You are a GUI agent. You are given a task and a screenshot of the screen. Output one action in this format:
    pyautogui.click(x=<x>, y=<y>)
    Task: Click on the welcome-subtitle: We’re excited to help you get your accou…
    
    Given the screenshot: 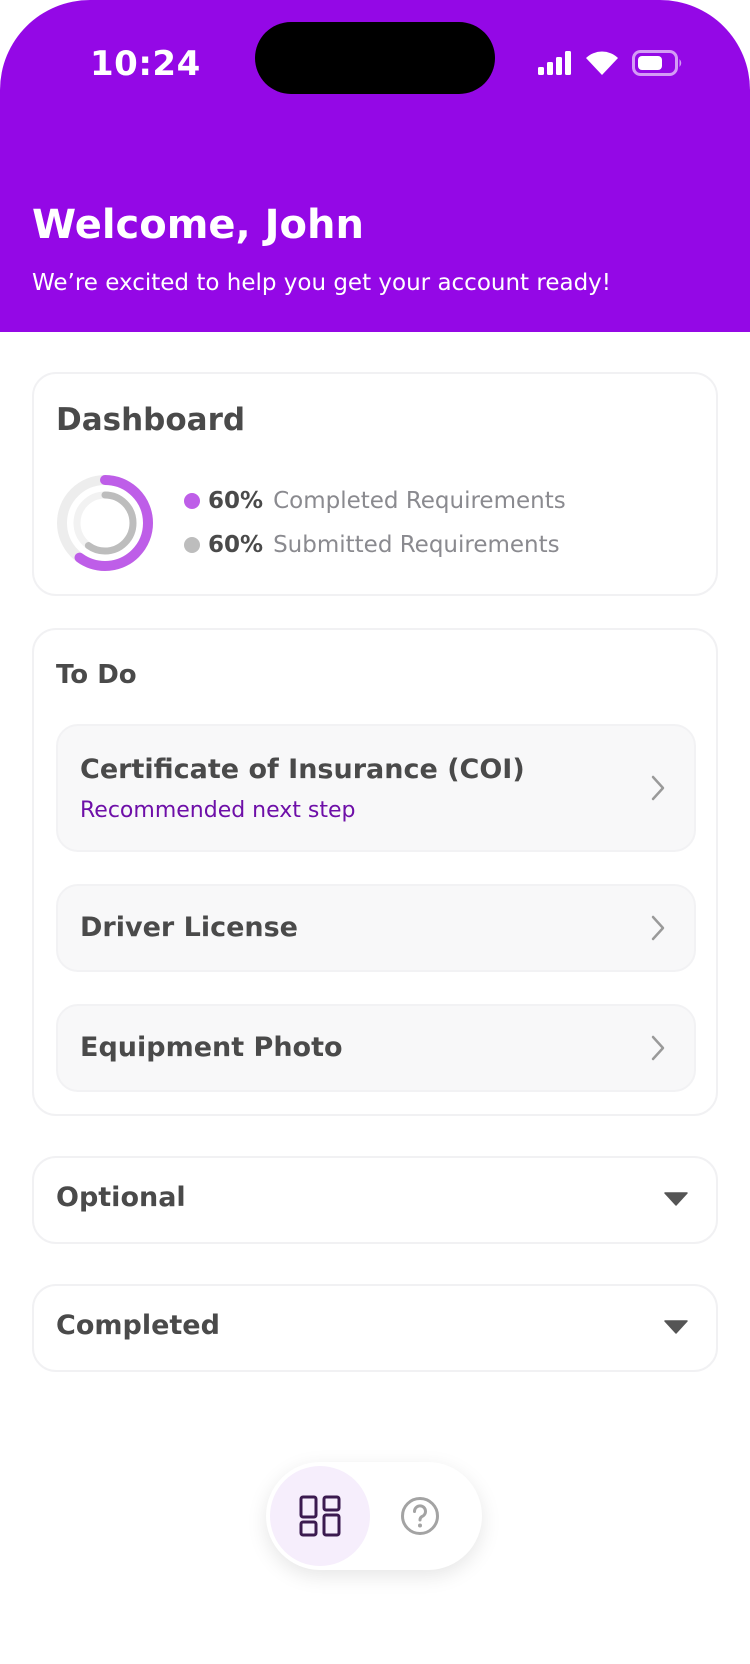 What is the action you would take?
    pyautogui.click(x=322, y=283)
    